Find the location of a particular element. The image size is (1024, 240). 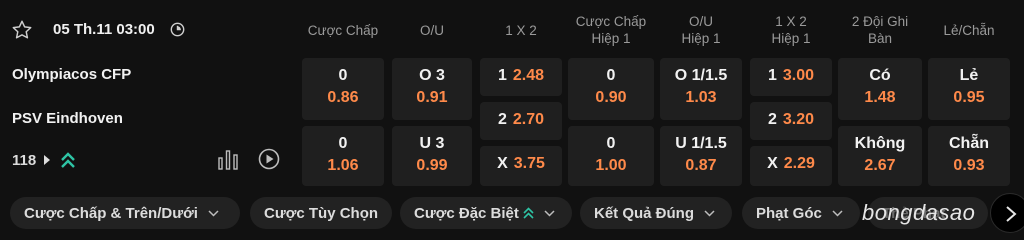

x12-h1-away-odd: 2.29 is located at coordinates (799, 163).